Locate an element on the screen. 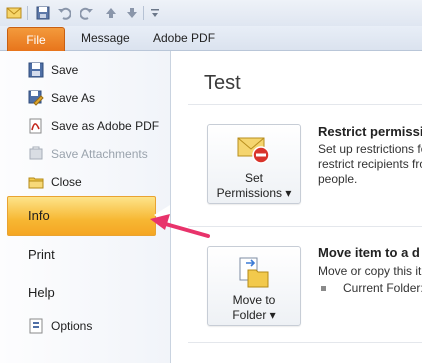 Image resolution: width=422 pixels, height=363 pixels. envelope-restricted-icon is located at coordinates (254, 151).